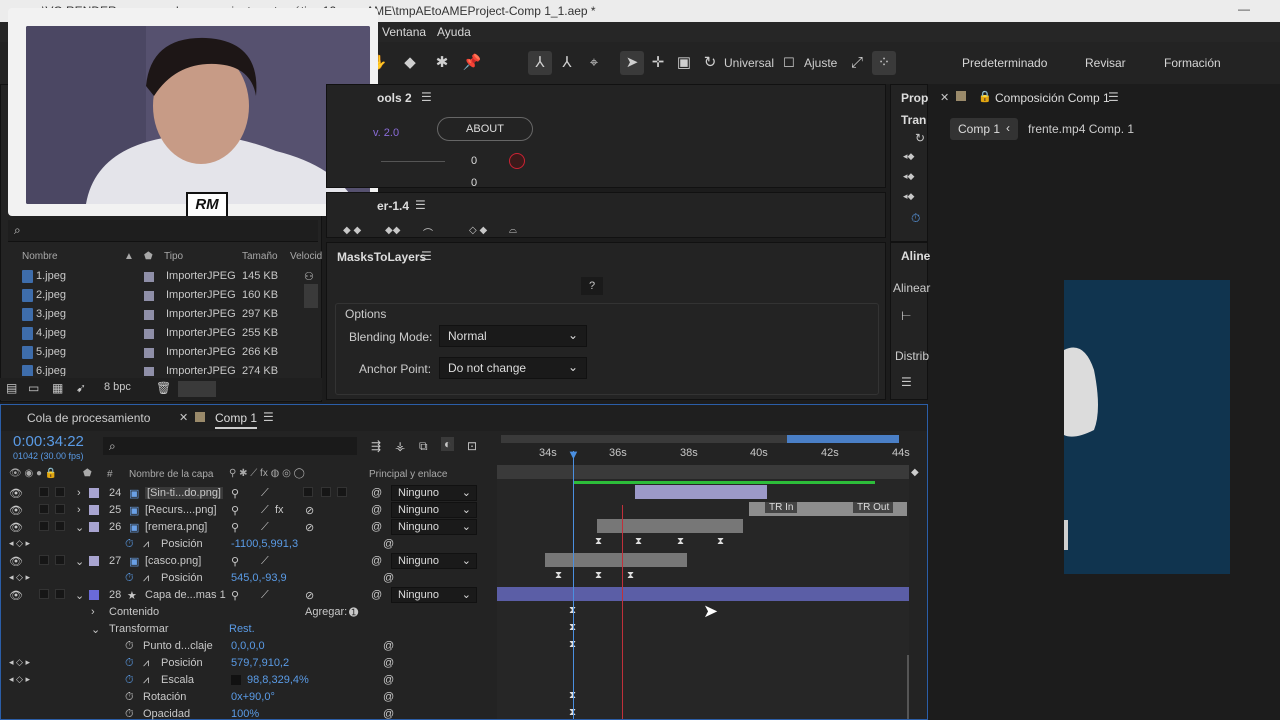 The height and width of the screenshot is (720, 1280). I want to click on workspace-predeterminado: Predeterminado, so click(1004, 63).